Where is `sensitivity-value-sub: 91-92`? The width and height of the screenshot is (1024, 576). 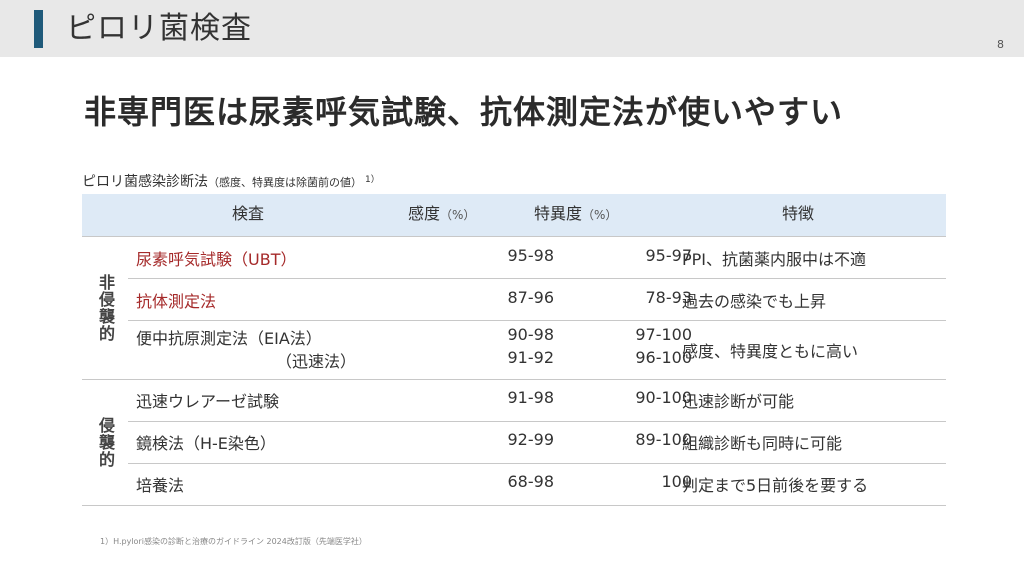 sensitivity-value-sub: 91-92 is located at coordinates (531, 357).